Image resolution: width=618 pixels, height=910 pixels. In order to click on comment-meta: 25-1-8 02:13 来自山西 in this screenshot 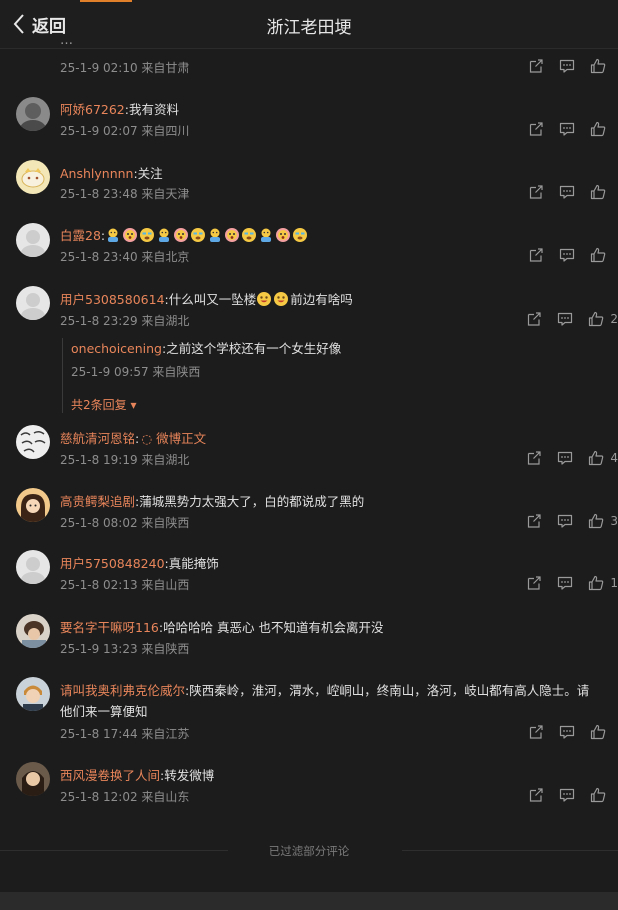, I will do `click(125, 585)`.